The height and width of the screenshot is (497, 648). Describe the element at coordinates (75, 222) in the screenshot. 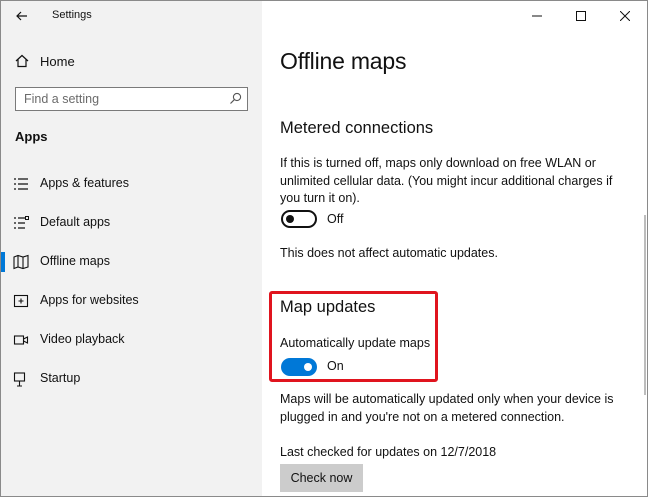

I see `sidebar-item-label: Default apps` at that location.